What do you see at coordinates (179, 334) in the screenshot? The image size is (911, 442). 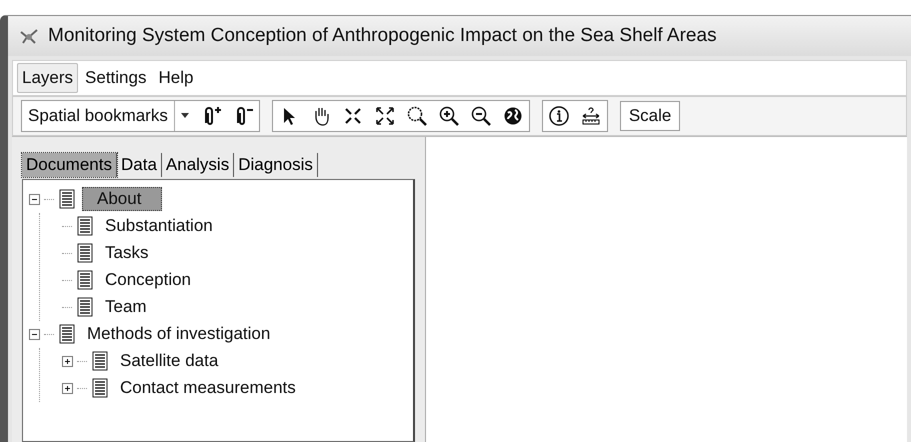 I see `tree-item: Methods of investigation` at bounding box center [179, 334].